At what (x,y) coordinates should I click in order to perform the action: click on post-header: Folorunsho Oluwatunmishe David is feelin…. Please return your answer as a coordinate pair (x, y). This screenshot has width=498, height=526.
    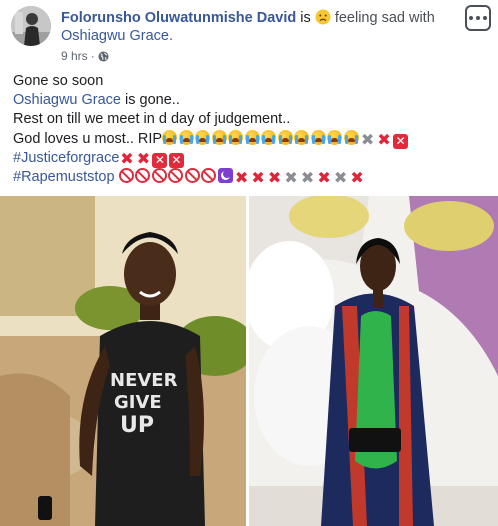
    Looking at the image, I should click on (249, 32).